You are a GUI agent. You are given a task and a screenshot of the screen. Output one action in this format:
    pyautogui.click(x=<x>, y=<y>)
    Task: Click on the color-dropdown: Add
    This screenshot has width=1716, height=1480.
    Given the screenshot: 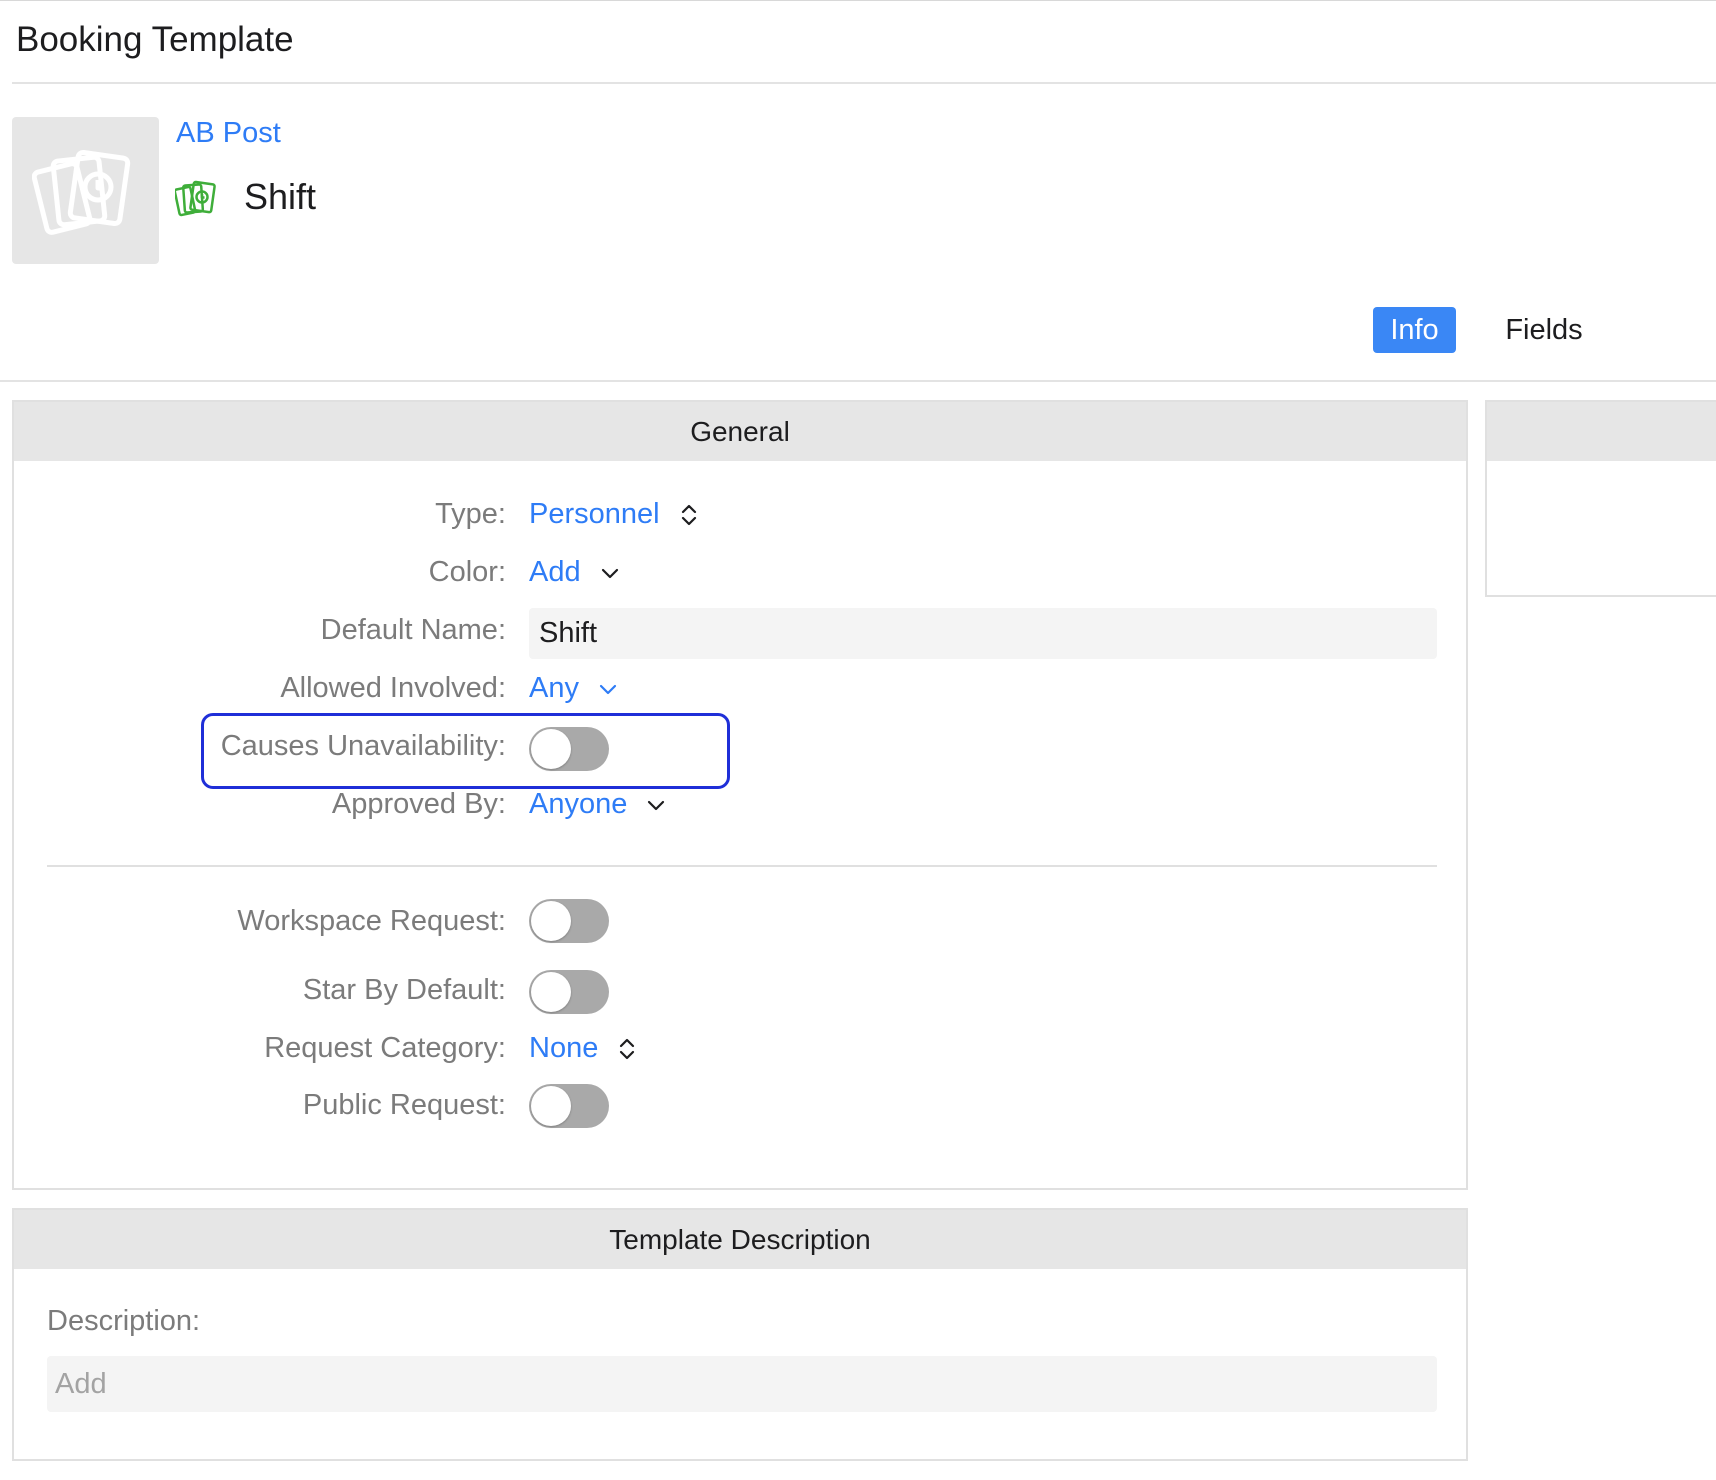 What is the action you would take?
    pyautogui.click(x=574, y=572)
    